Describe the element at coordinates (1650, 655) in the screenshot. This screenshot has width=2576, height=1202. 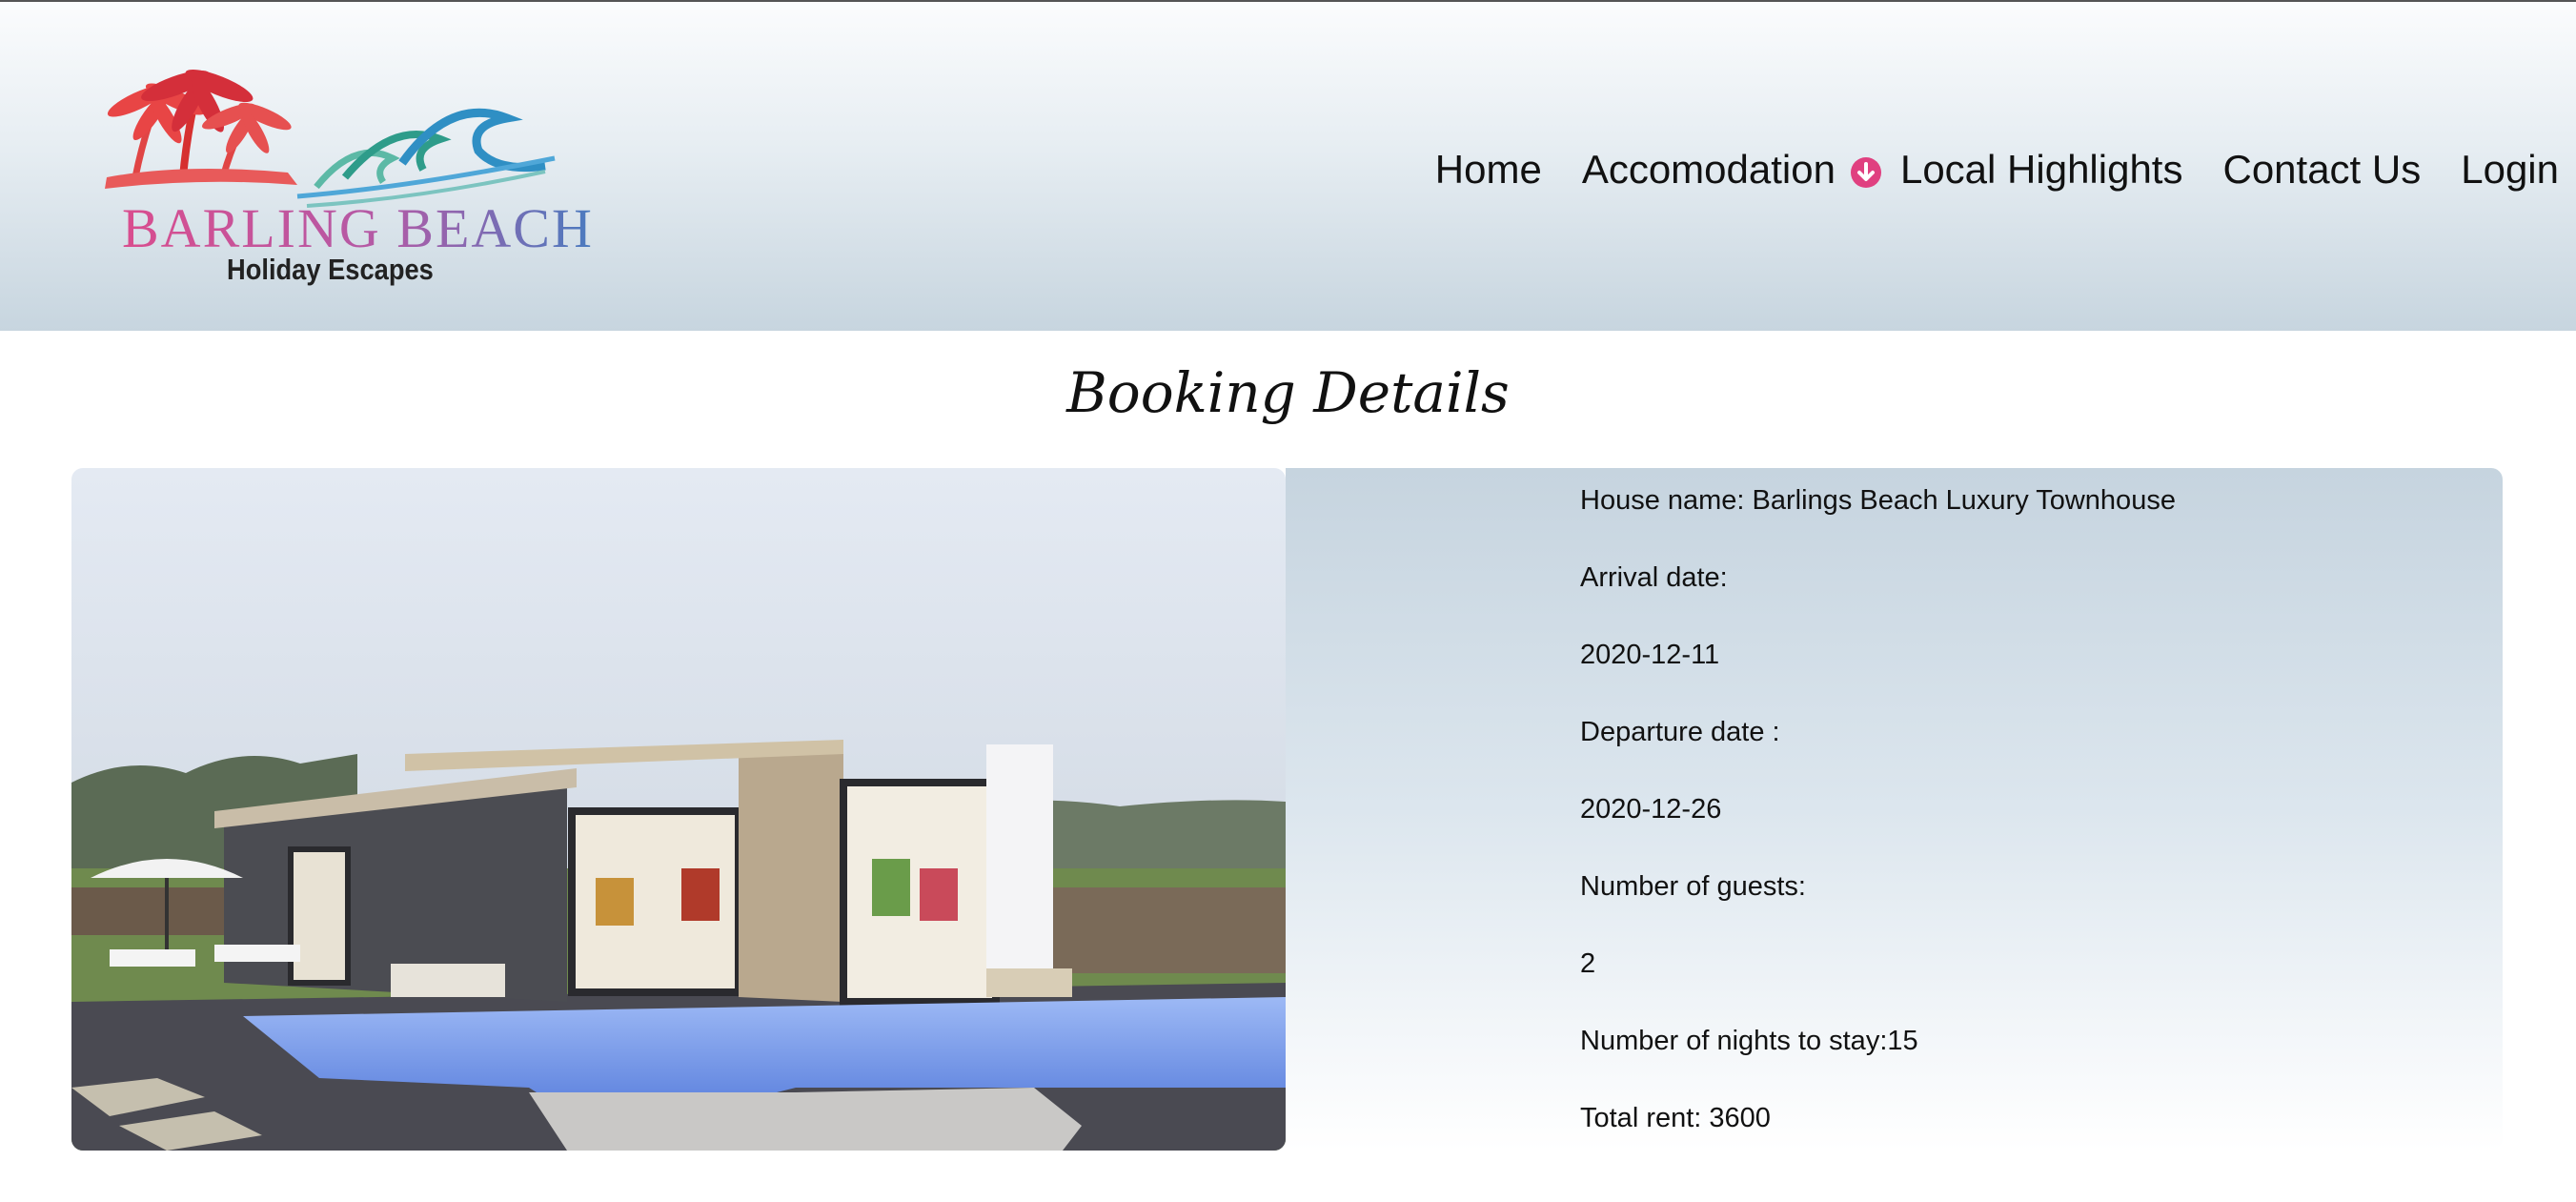
I see `arrival-date-value: 2020-12-11` at that location.